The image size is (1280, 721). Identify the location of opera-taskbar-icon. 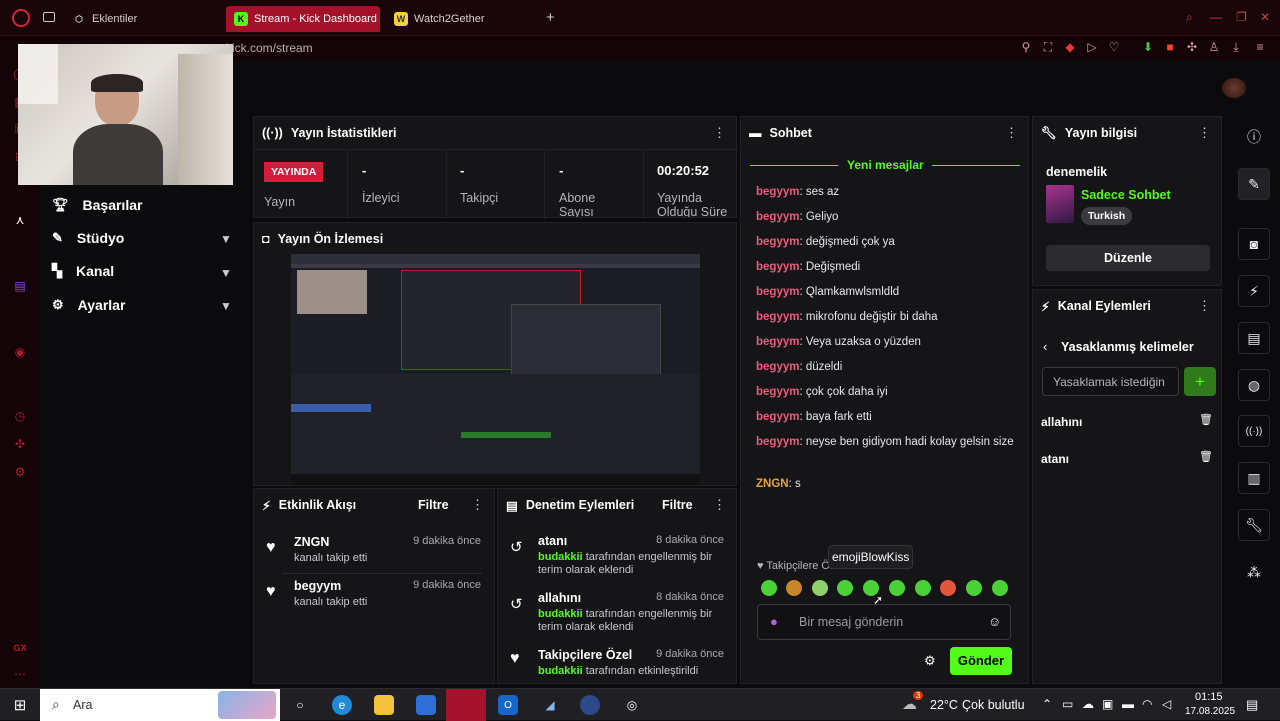
(466, 705).